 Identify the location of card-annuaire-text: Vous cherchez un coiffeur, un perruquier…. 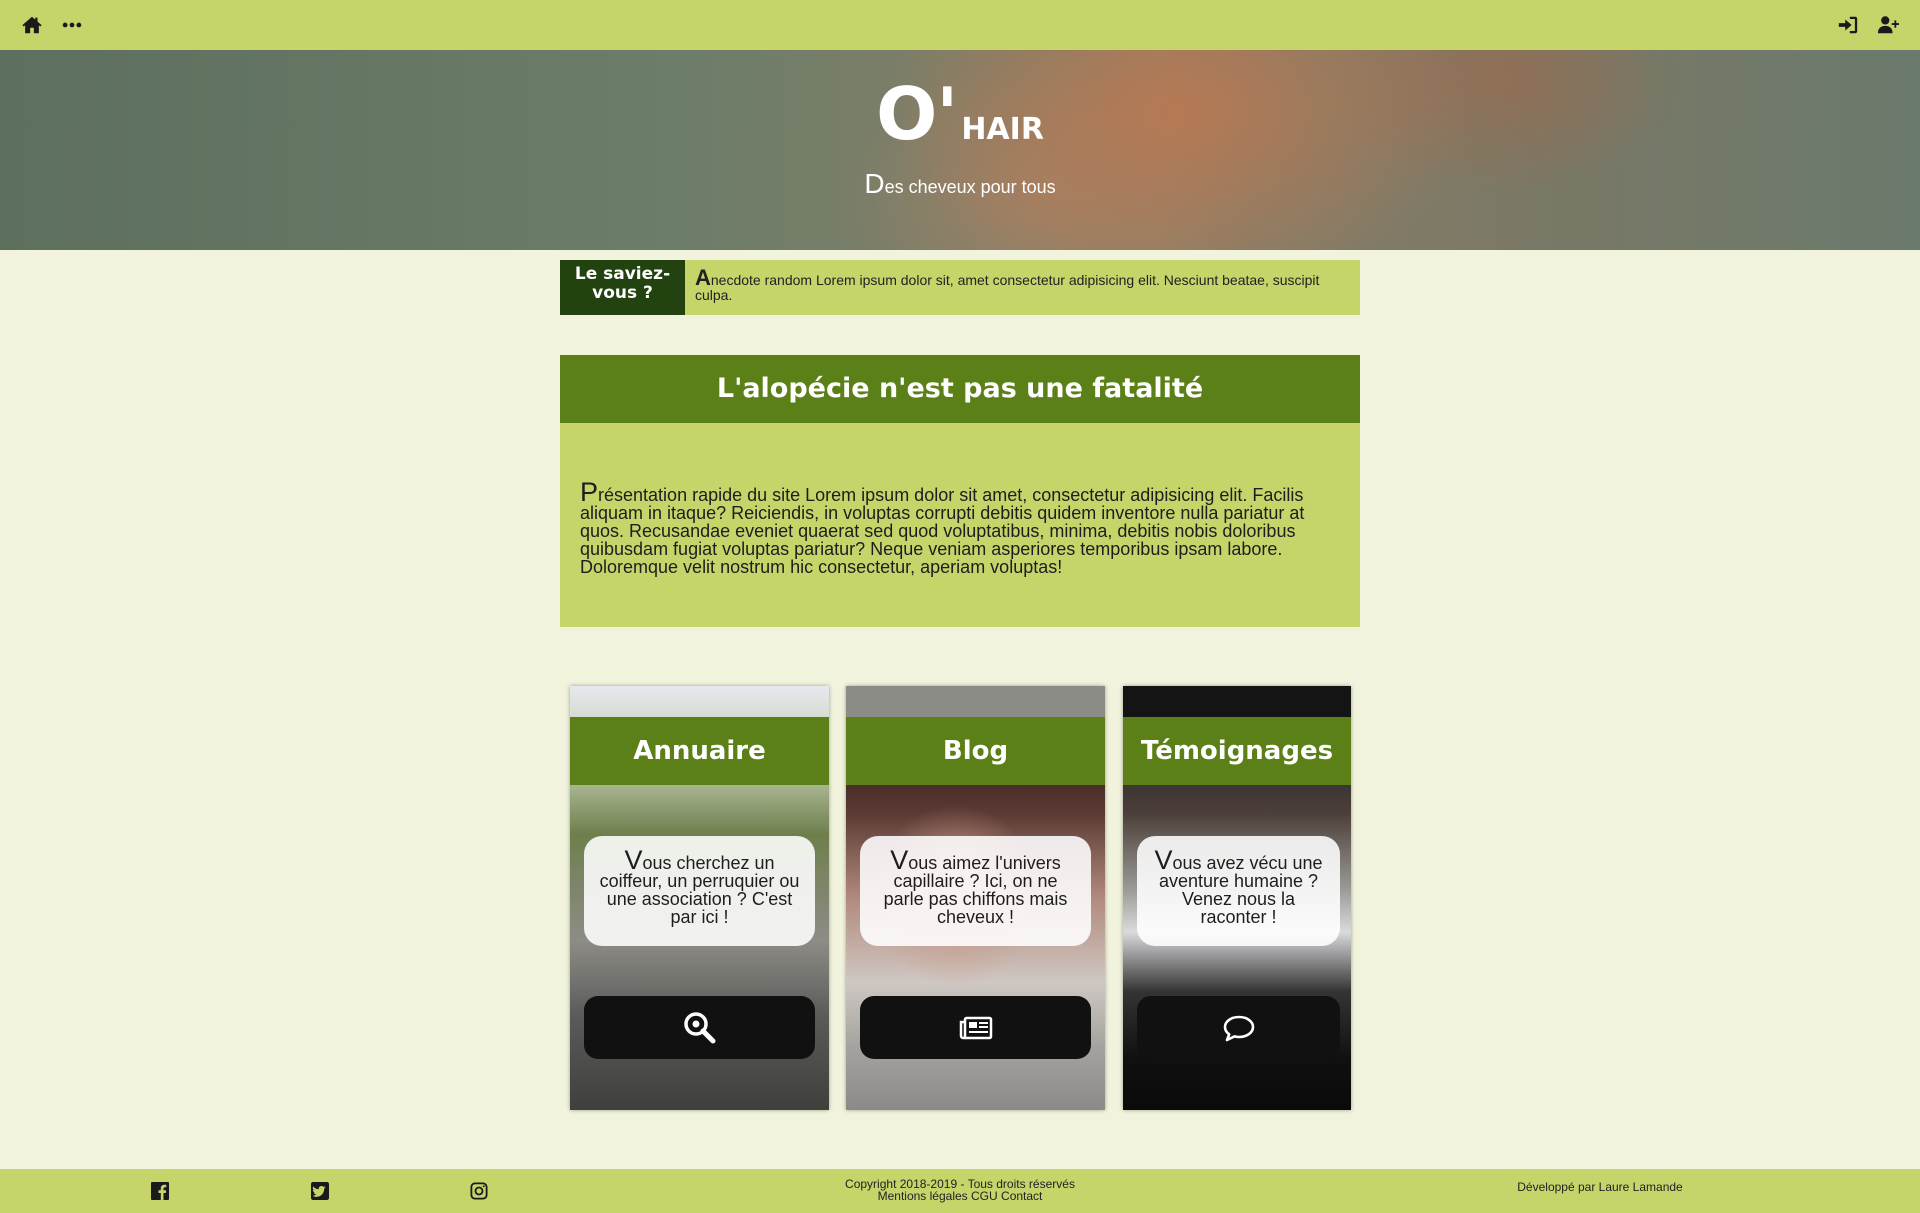
(699, 891).